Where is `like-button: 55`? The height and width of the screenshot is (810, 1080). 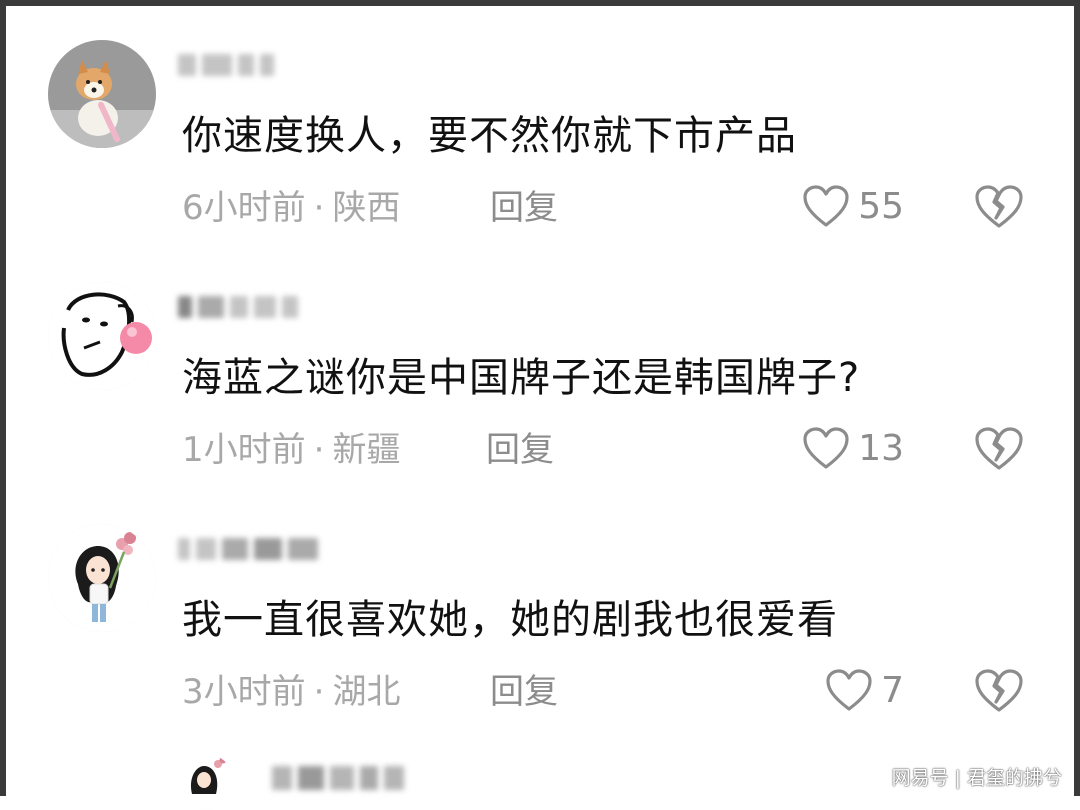
like-button: 55 is located at coordinates (853, 207).